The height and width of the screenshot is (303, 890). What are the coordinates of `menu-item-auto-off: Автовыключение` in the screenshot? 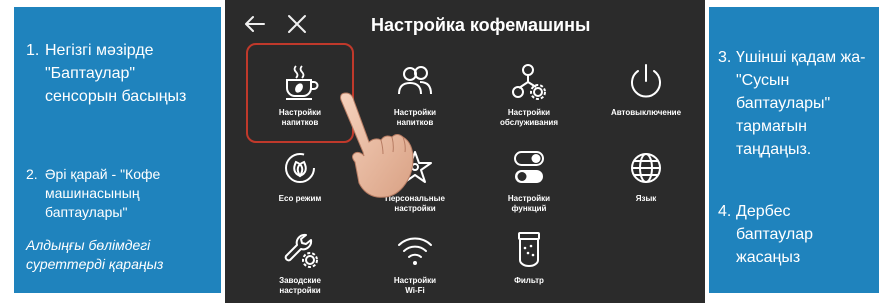 It's located at (646, 90).